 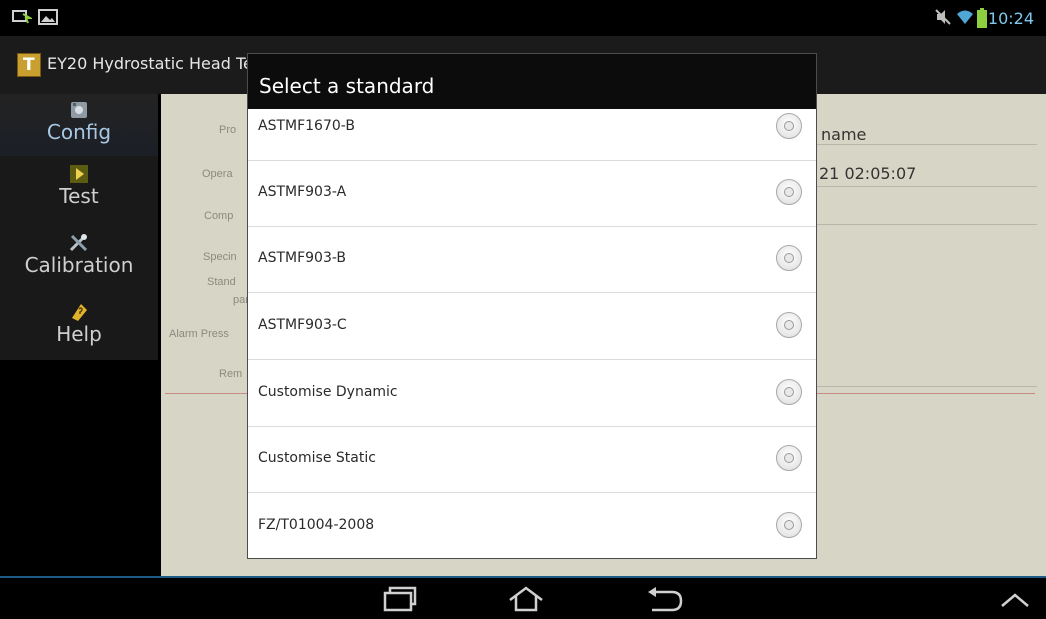 I want to click on play-icon, so click(x=79, y=174).